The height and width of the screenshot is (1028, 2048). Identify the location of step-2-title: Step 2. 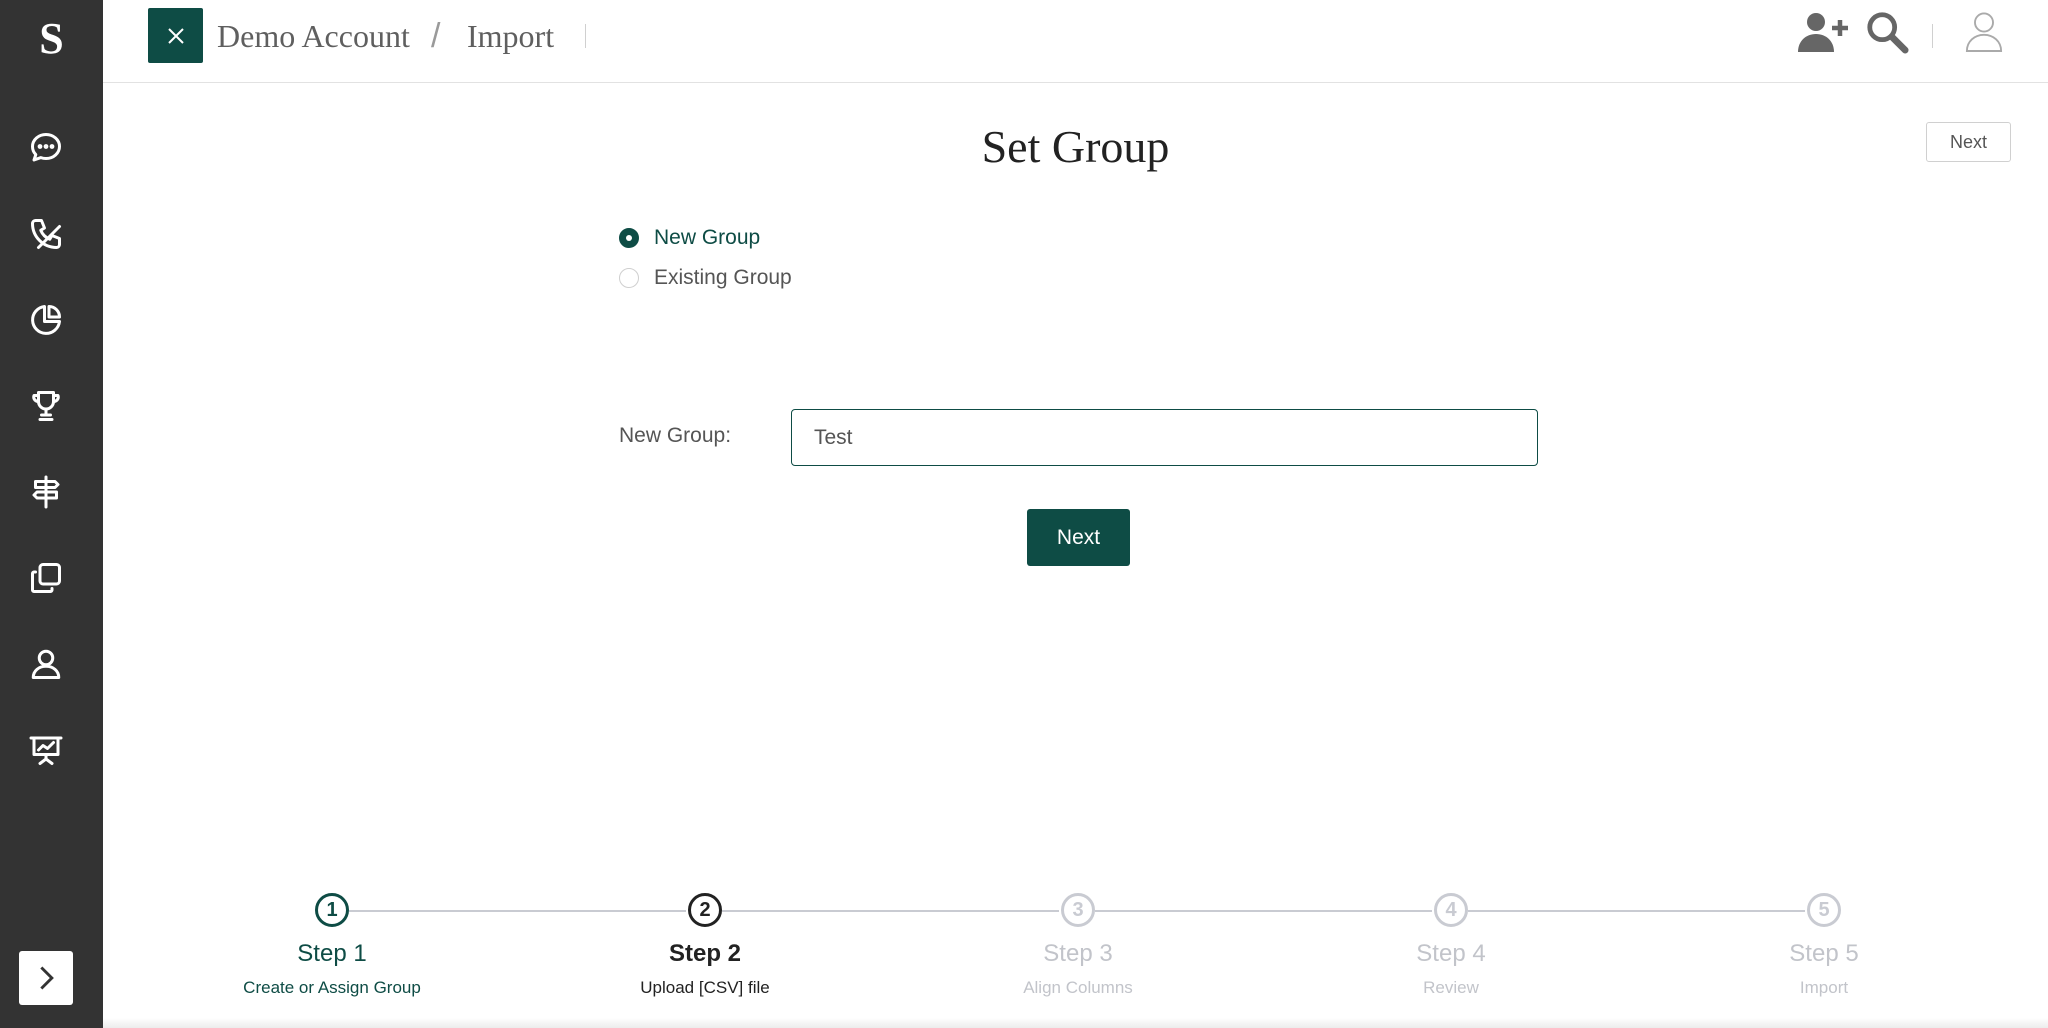
(705, 953).